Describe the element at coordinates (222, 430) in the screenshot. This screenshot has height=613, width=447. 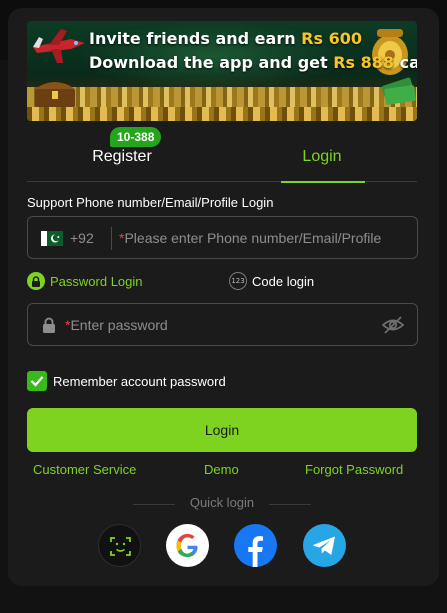
I see `login-button: Login` at that location.